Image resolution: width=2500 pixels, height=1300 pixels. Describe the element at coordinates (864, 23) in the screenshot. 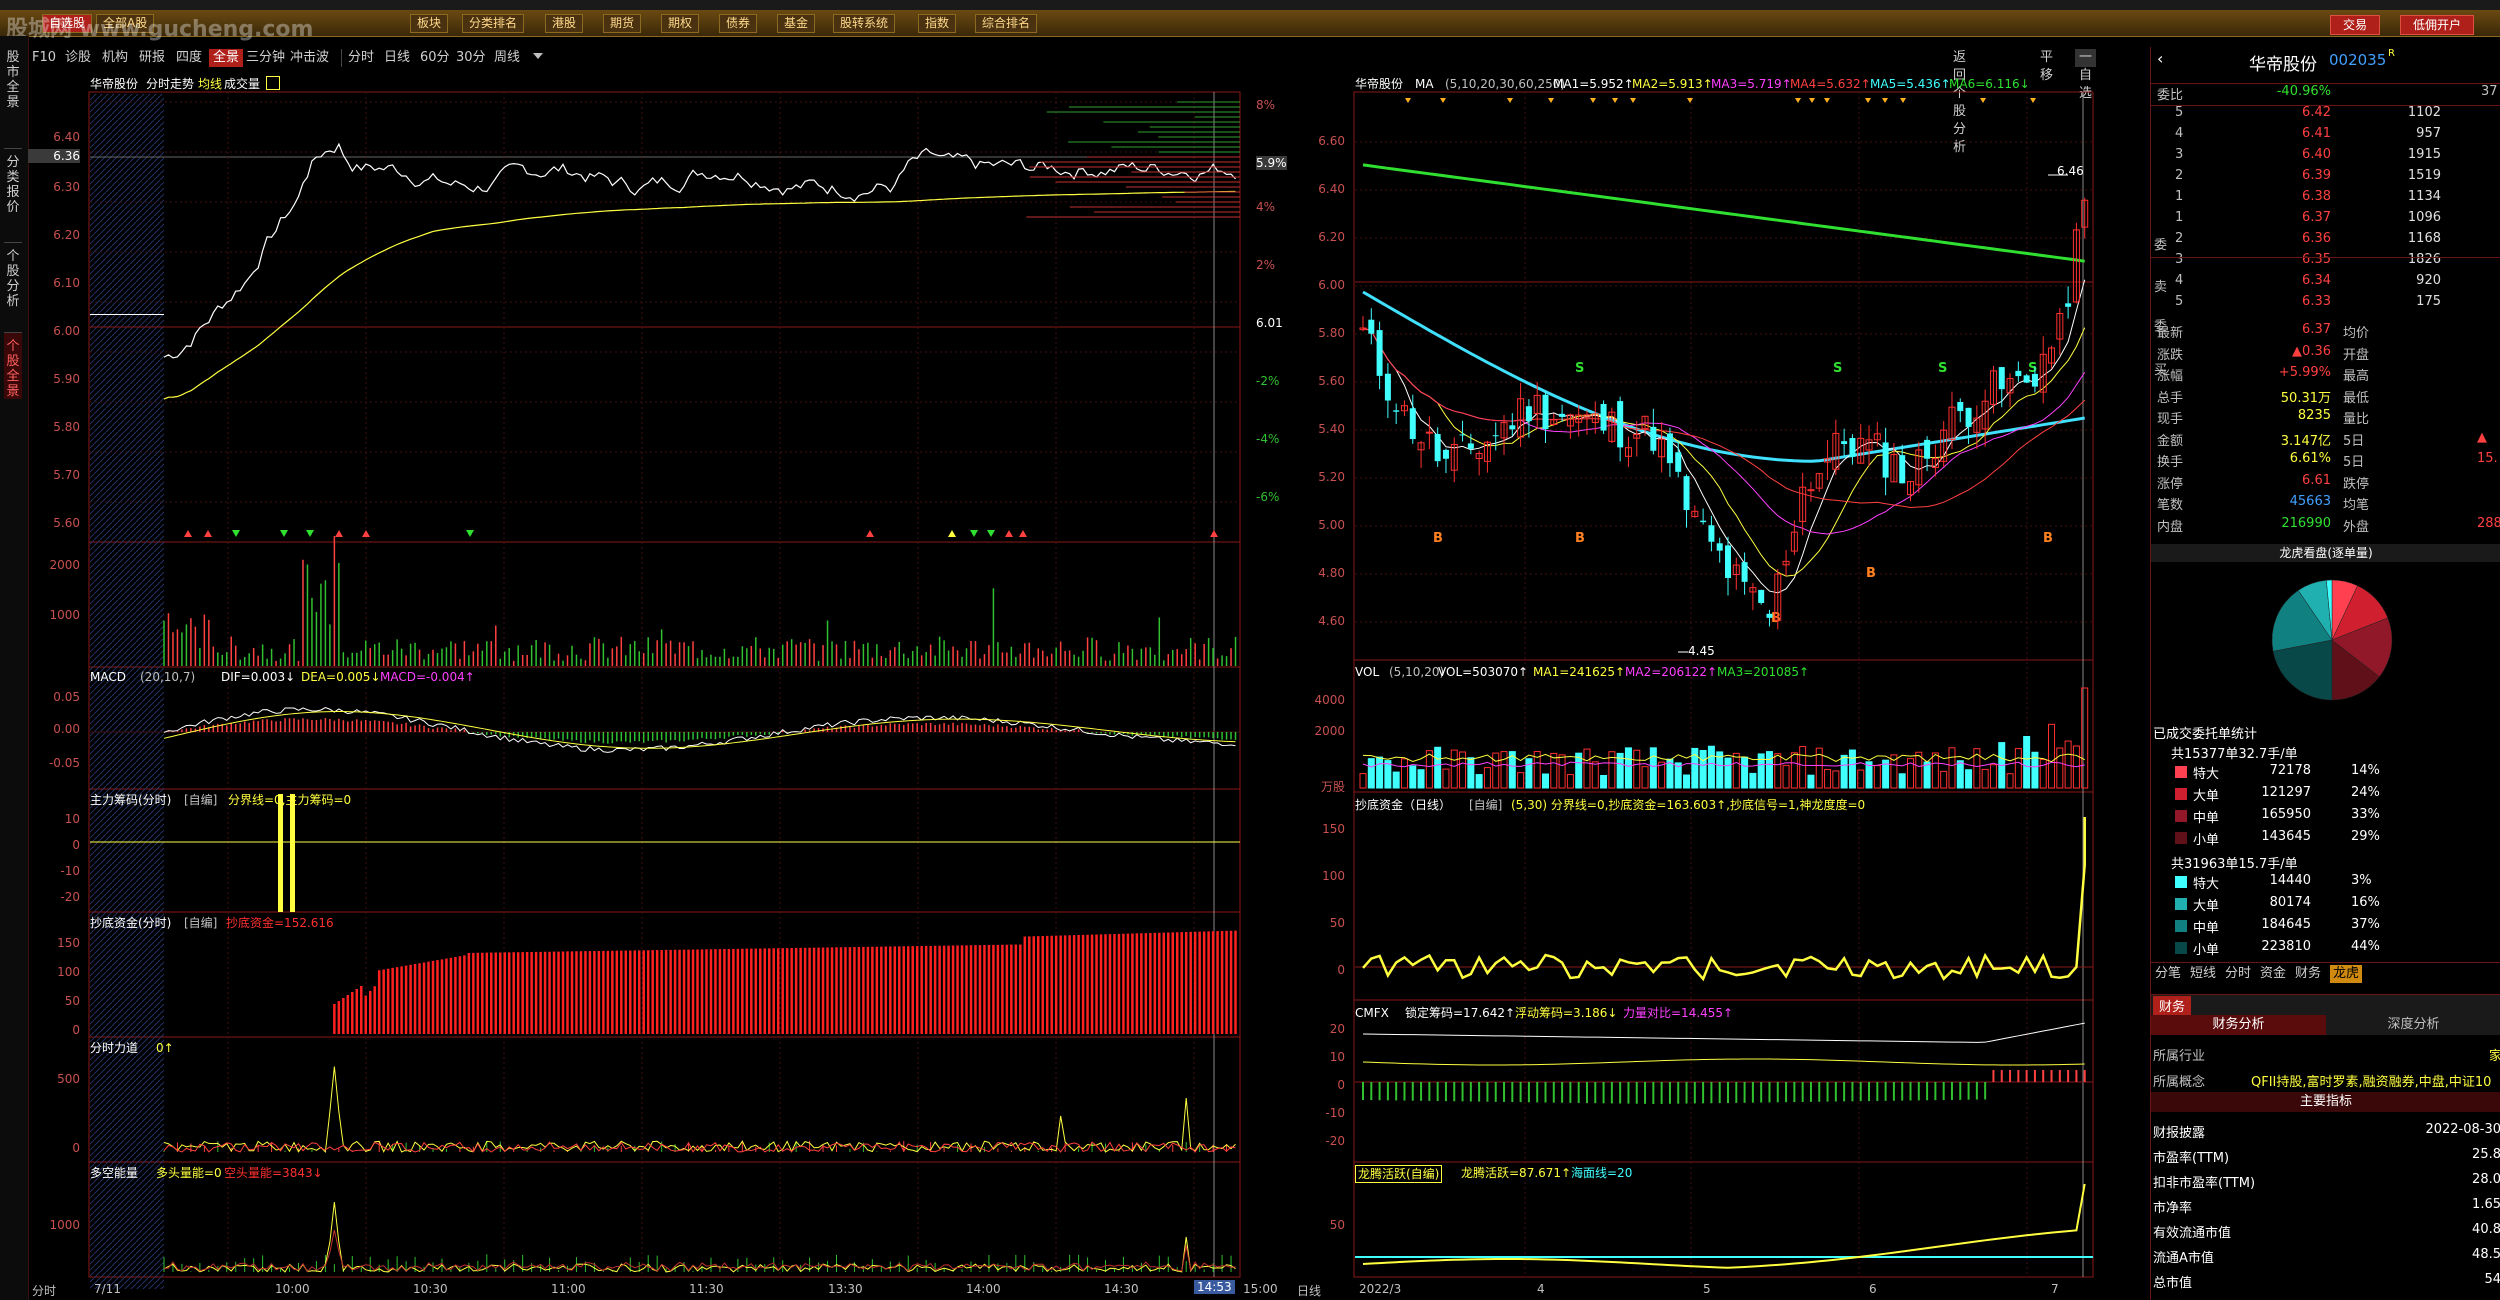

I see `menu-item-neeq: 股转系统` at that location.